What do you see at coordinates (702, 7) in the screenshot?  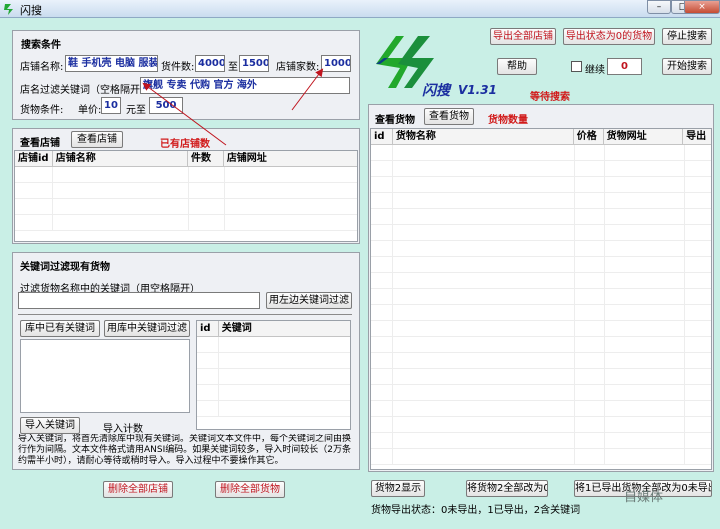 I see `close-button: ×` at bounding box center [702, 7].